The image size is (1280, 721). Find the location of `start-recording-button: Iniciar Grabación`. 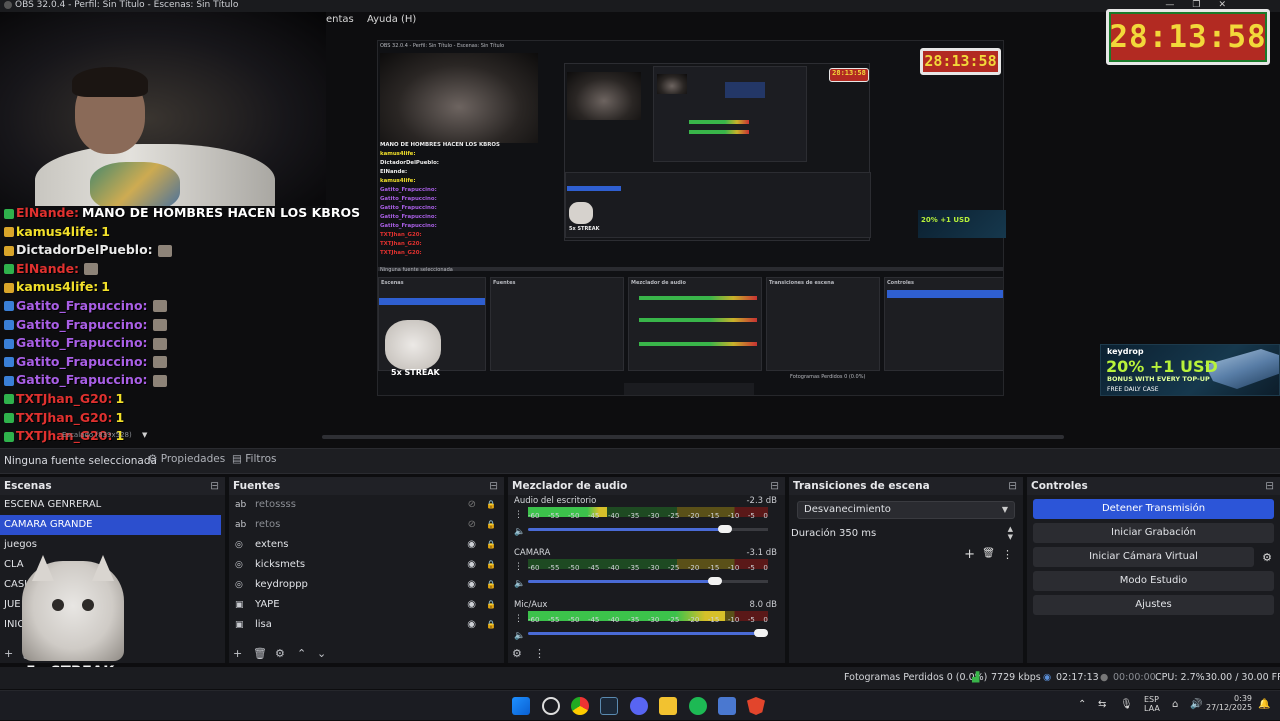

start-recording-button: Iniciar Grabación is located at coordinates (1153, 533).